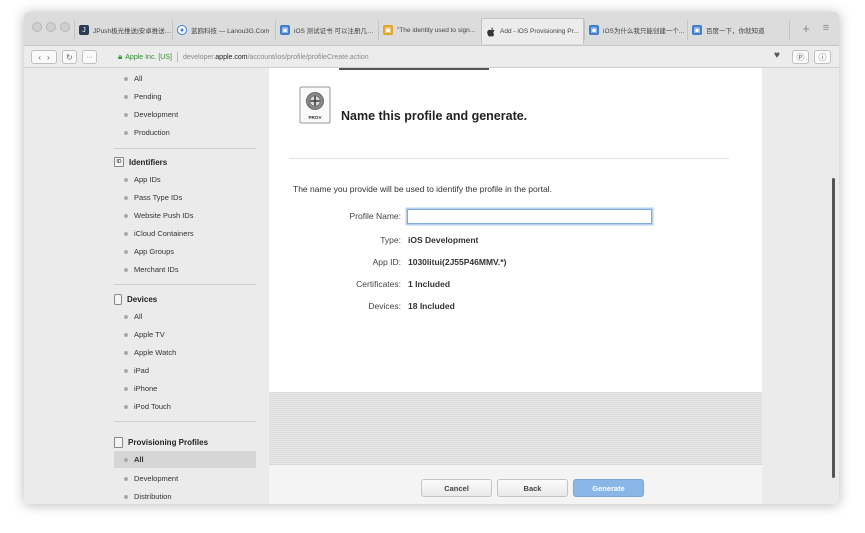  Describe the element at coordinates (185, 388) in the screenshot. I see `sidebar-item-iphone: iPhone` at that location.